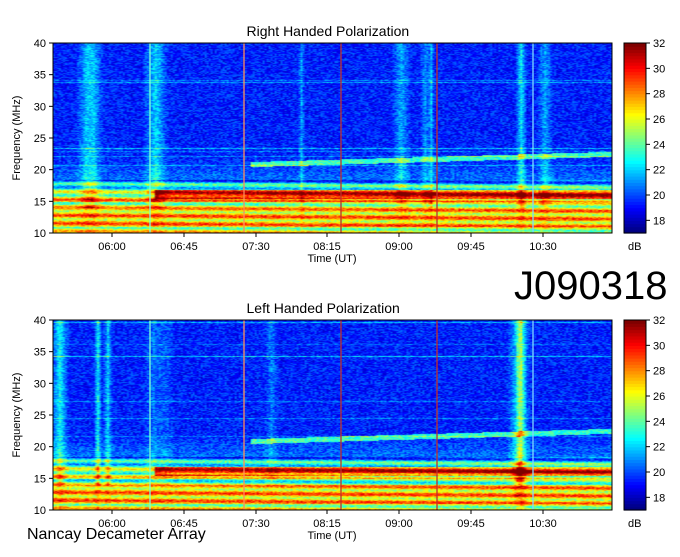 This screenshot has height=557, width=680. What do you see at coordinates (184, 247) in the screenshot?
I see `x-tick-label: 06:45` at bounding box center [184, 247].